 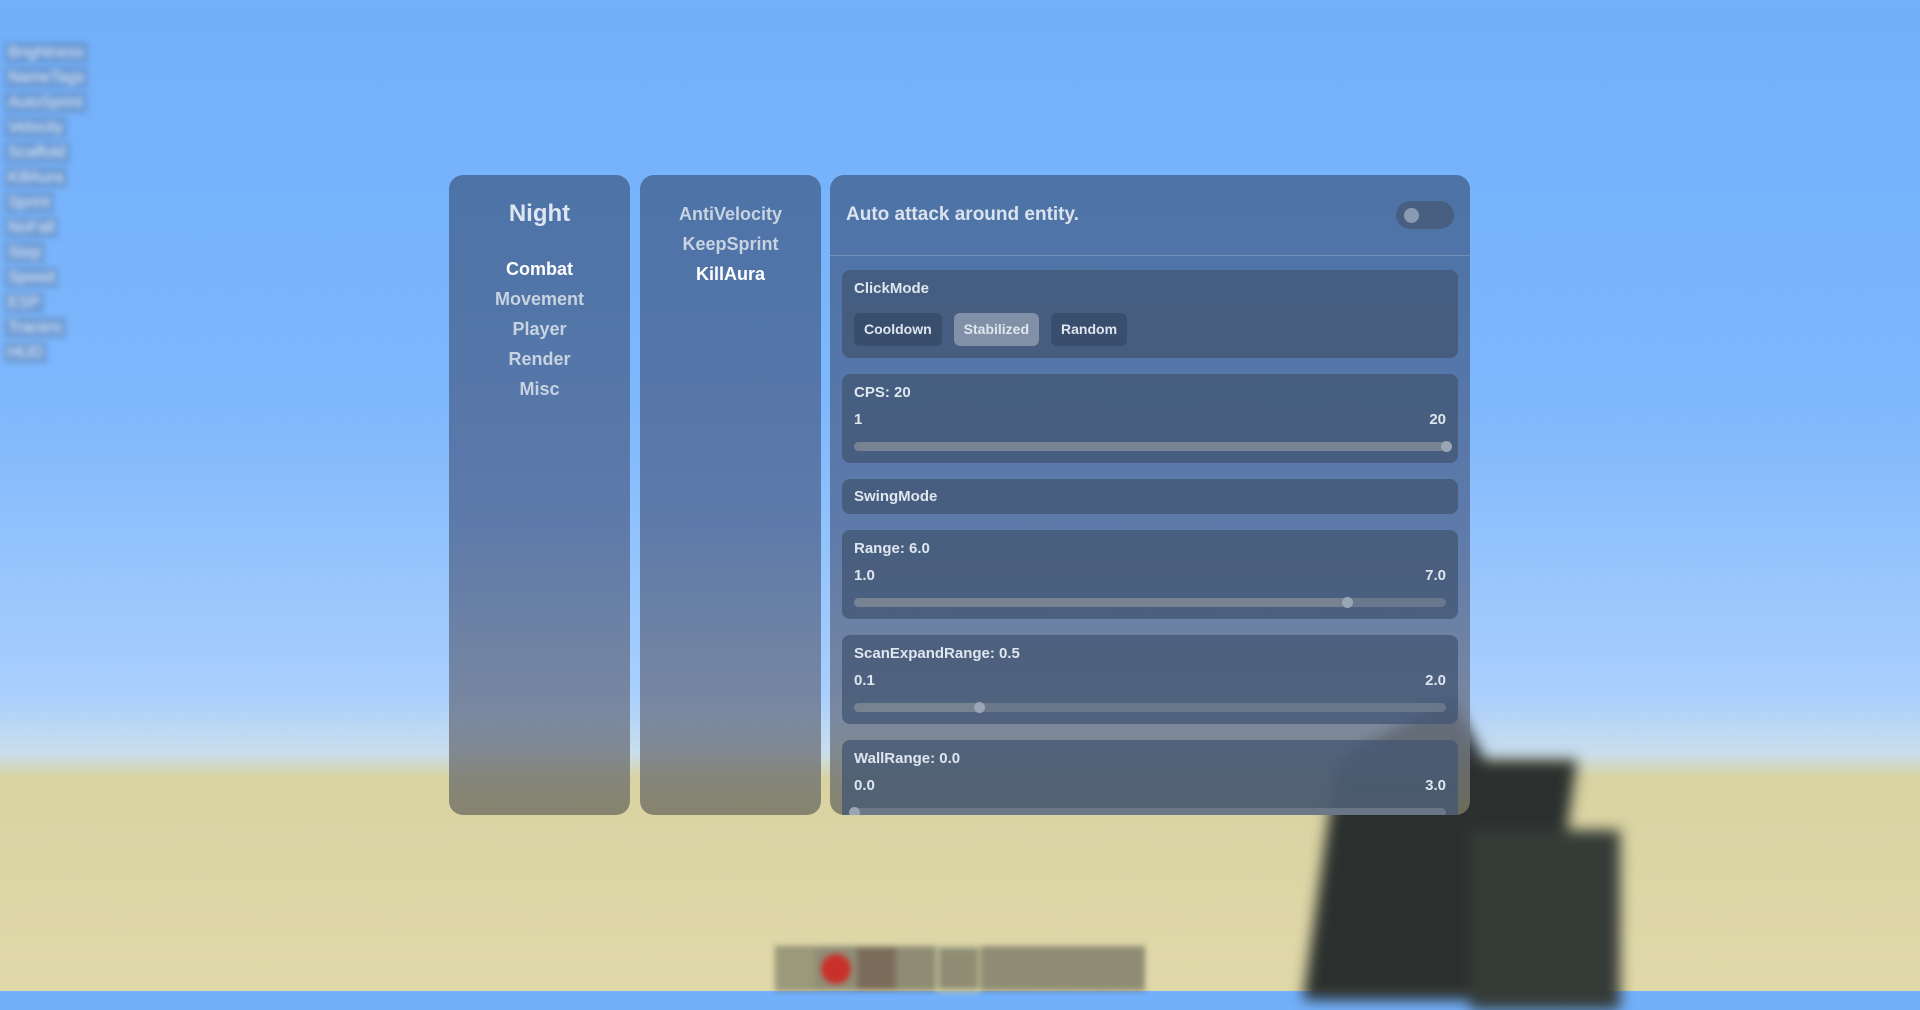 What do you see at coordinates (46, 52) in the screenshot?
I see `hud-module: Brightness` at bounding box center [46, 52].